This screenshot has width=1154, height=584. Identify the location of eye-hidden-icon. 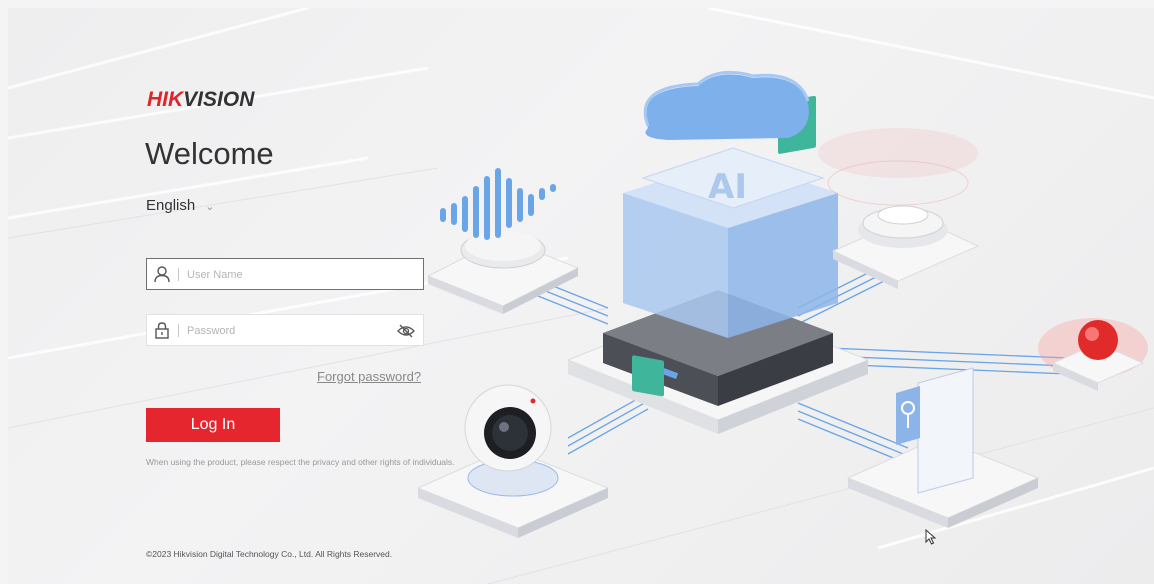
(406, 331).